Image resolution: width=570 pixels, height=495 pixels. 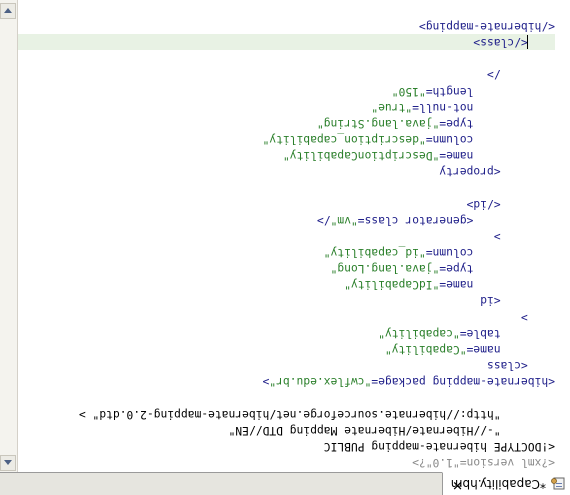 I want to click on code-token: <property, so click(x=470, y=172).